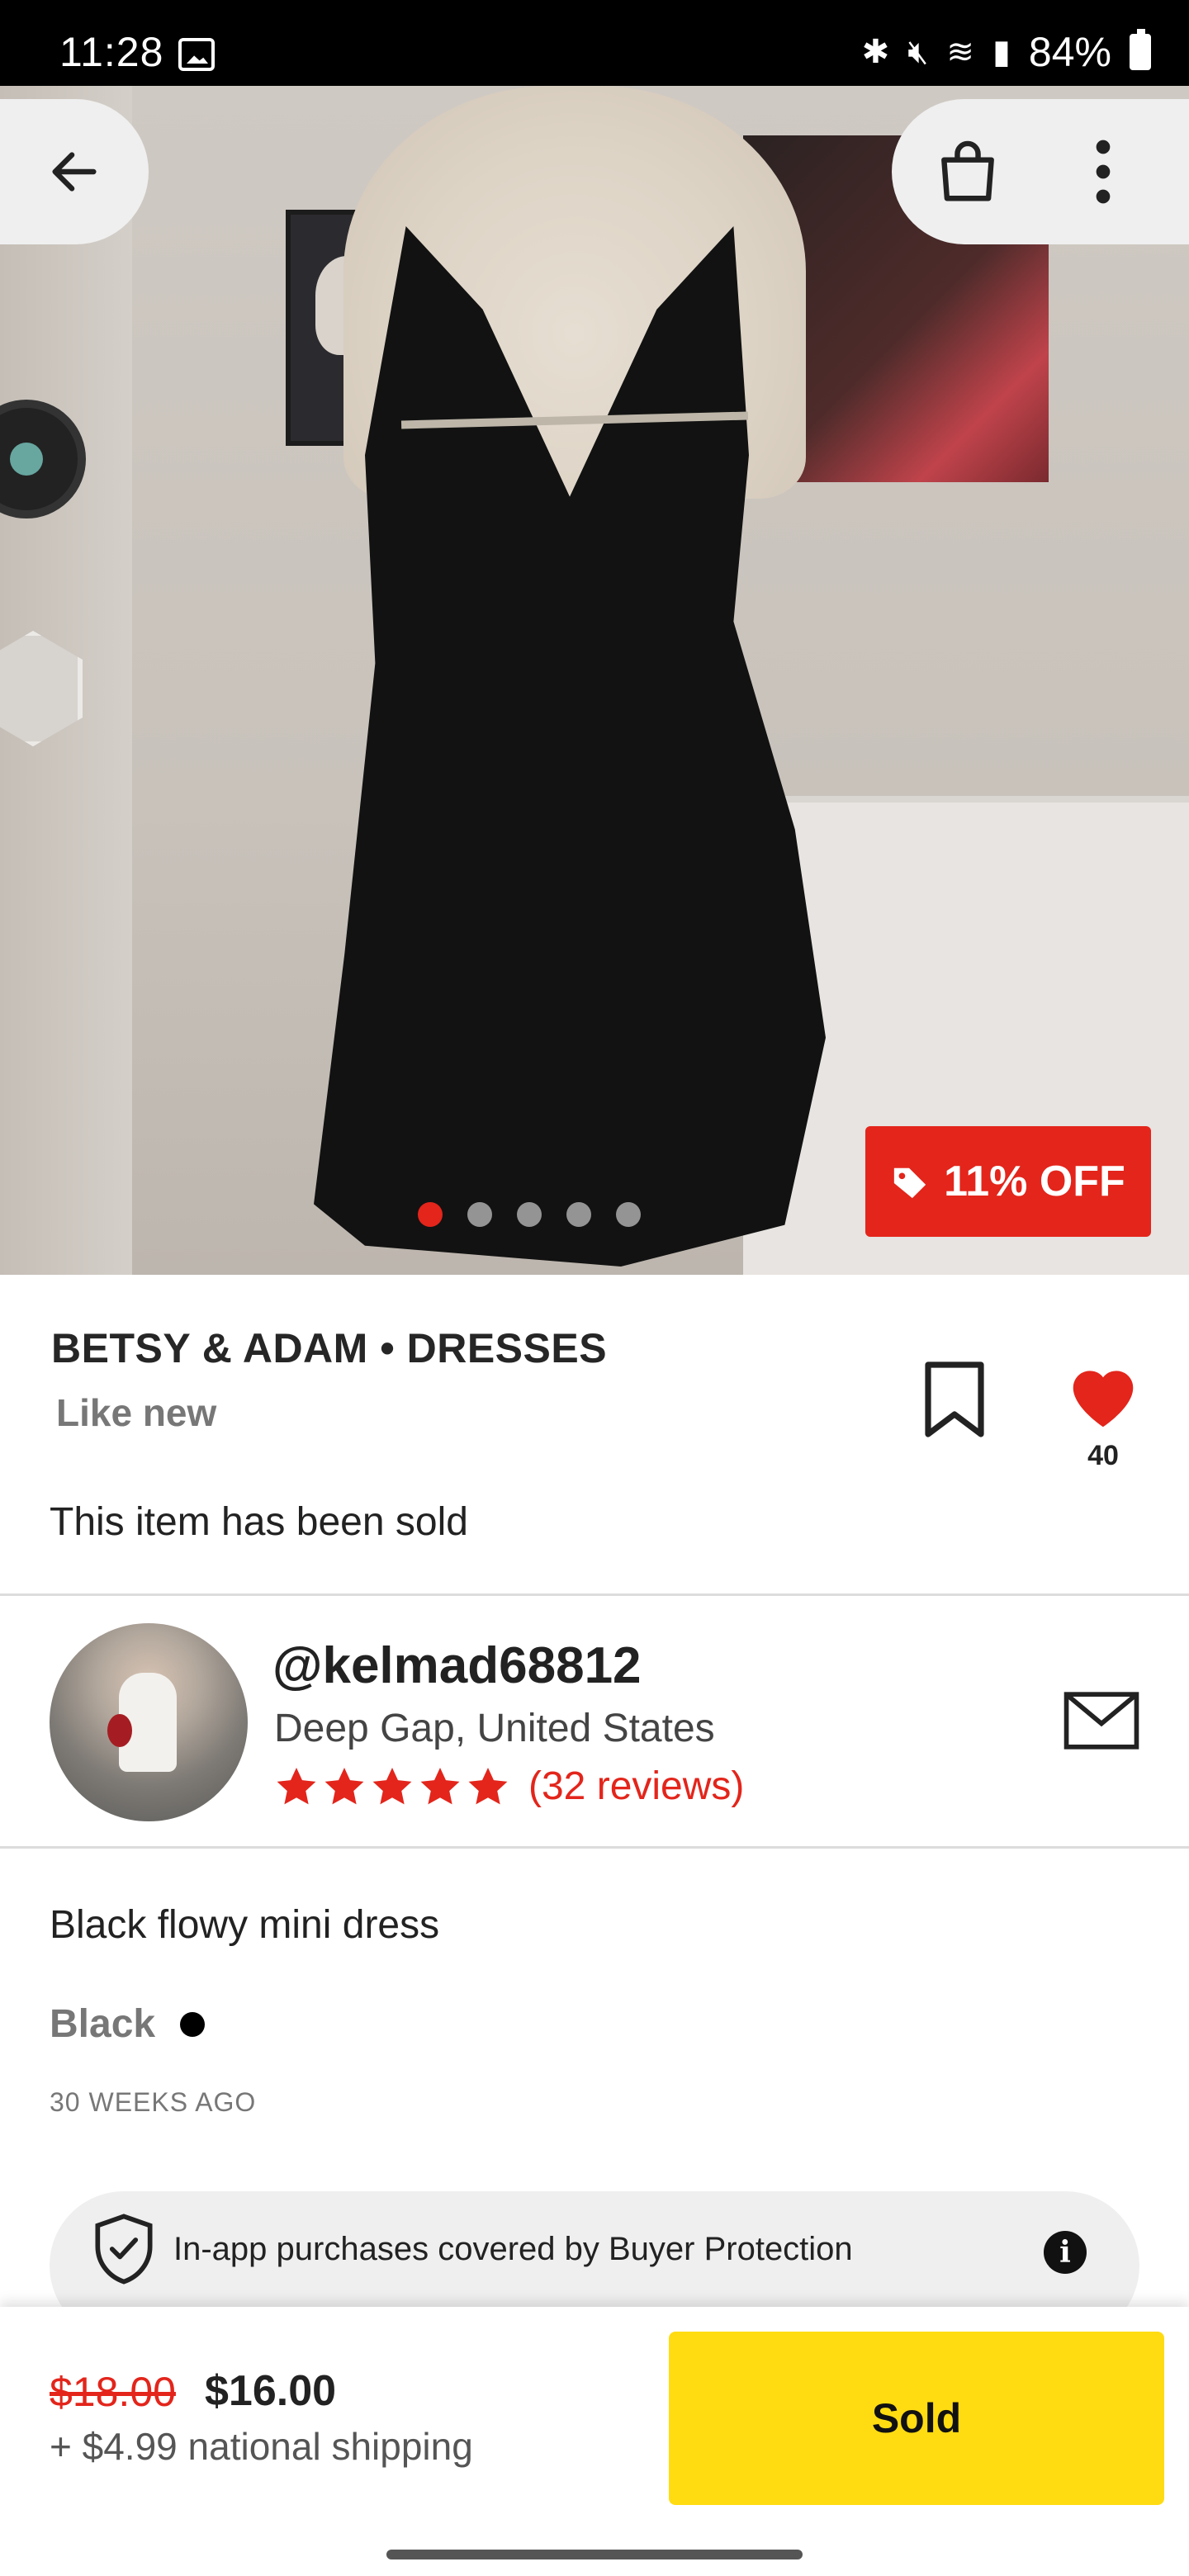  I want to click on seller-username: @kelmad68812, so click(457, 1665).